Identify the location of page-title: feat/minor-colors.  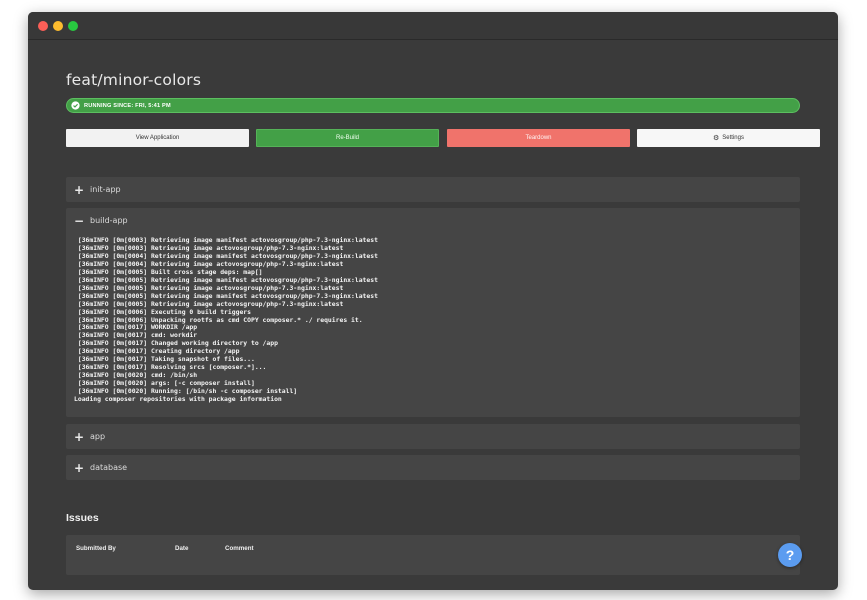
(134, 80).